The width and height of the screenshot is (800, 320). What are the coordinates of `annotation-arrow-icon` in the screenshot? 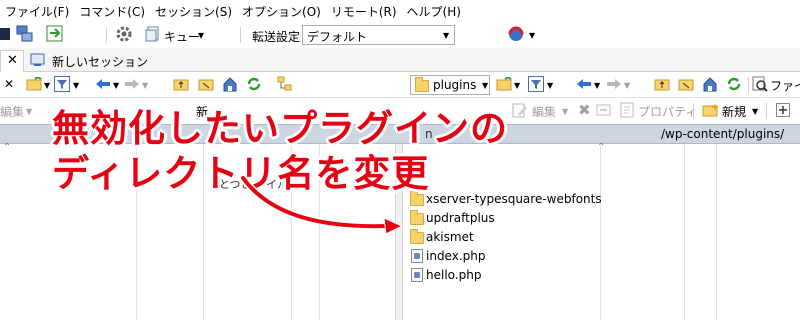 It's located at (321, 204).